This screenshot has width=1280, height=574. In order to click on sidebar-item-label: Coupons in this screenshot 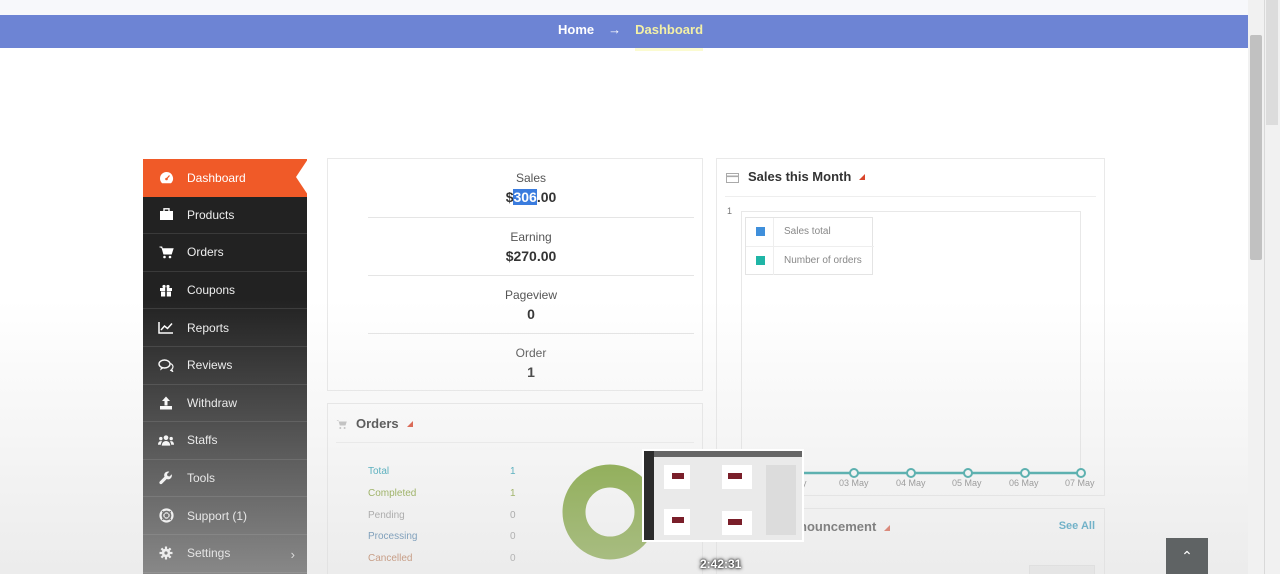, I will do `click(211, 290)`.